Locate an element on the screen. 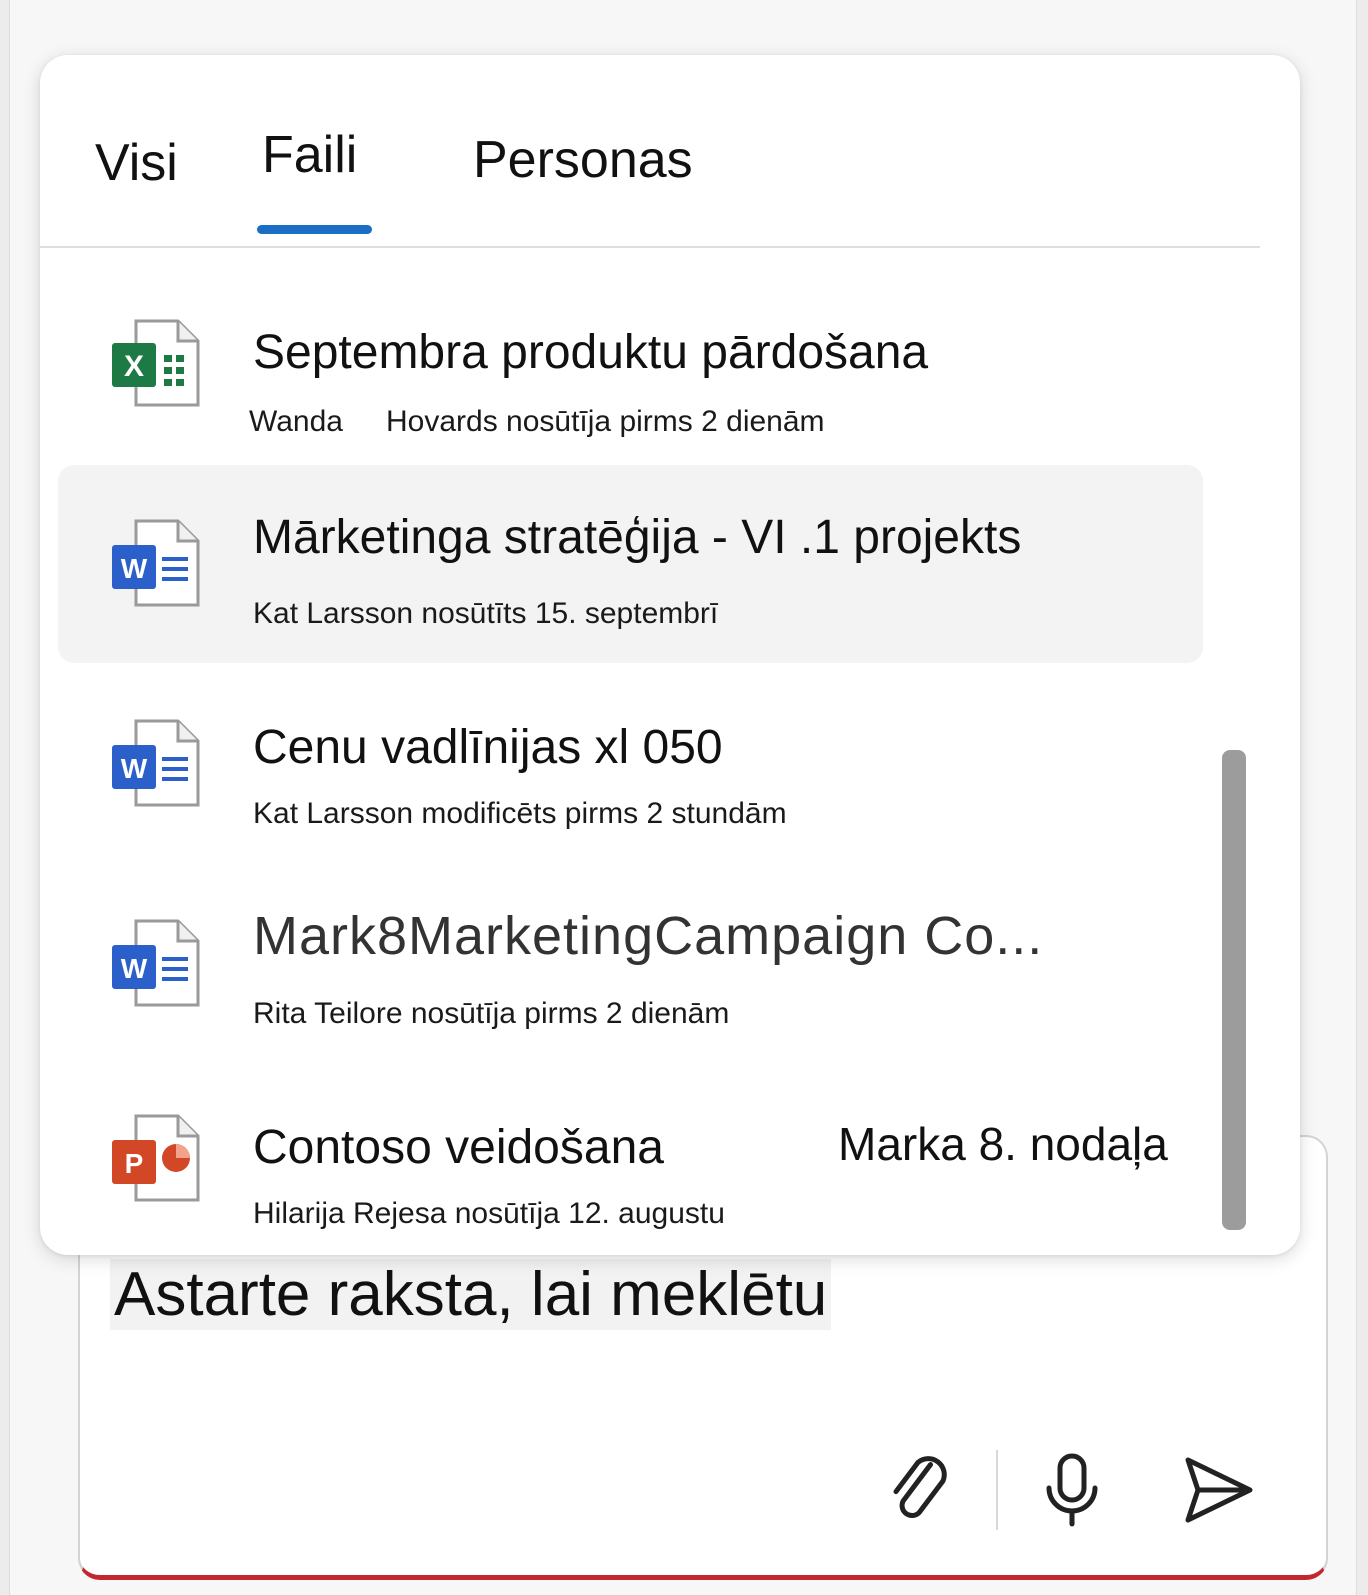  file-location: Marka 8. nodaļa is located at coordinates (1003, 1144).